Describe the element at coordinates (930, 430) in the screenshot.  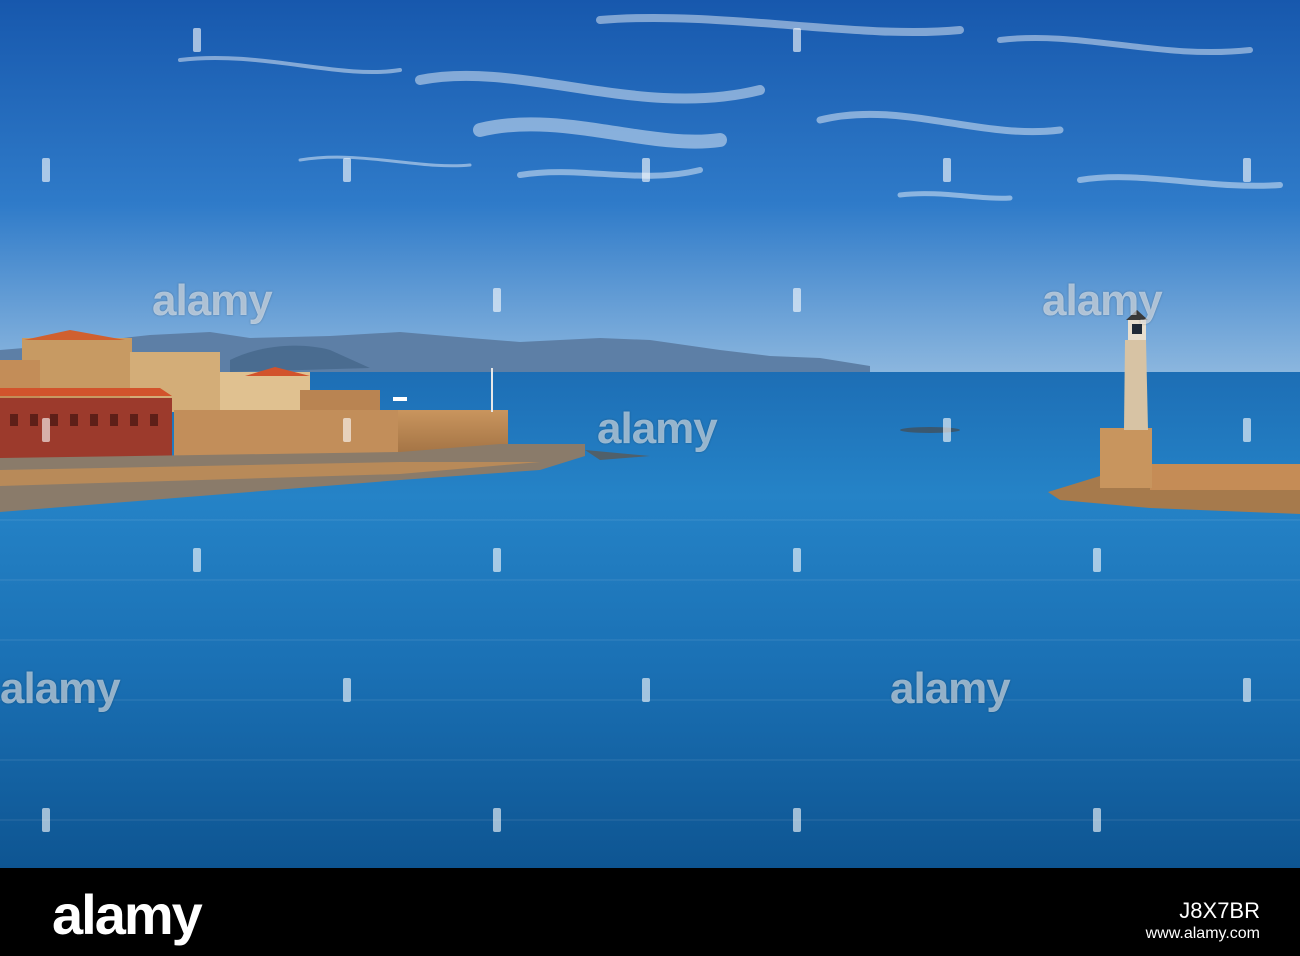
I see `offshore-rocks` at that location.